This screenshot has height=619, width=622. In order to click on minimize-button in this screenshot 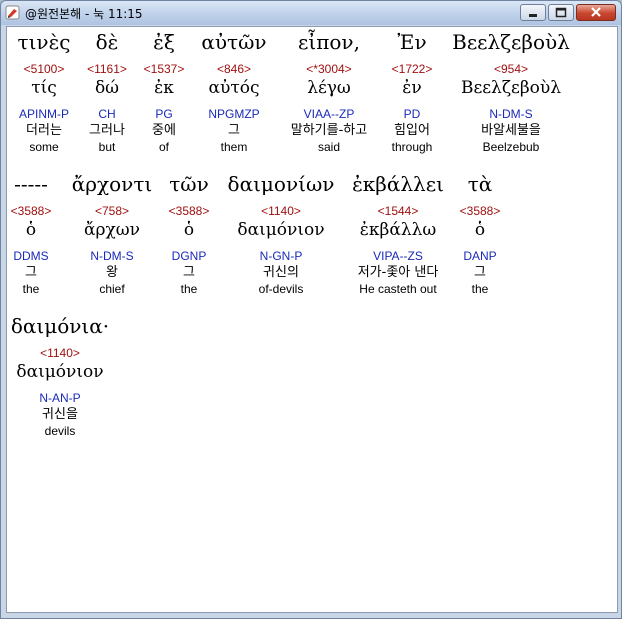, I will do `click(533, 12)`.